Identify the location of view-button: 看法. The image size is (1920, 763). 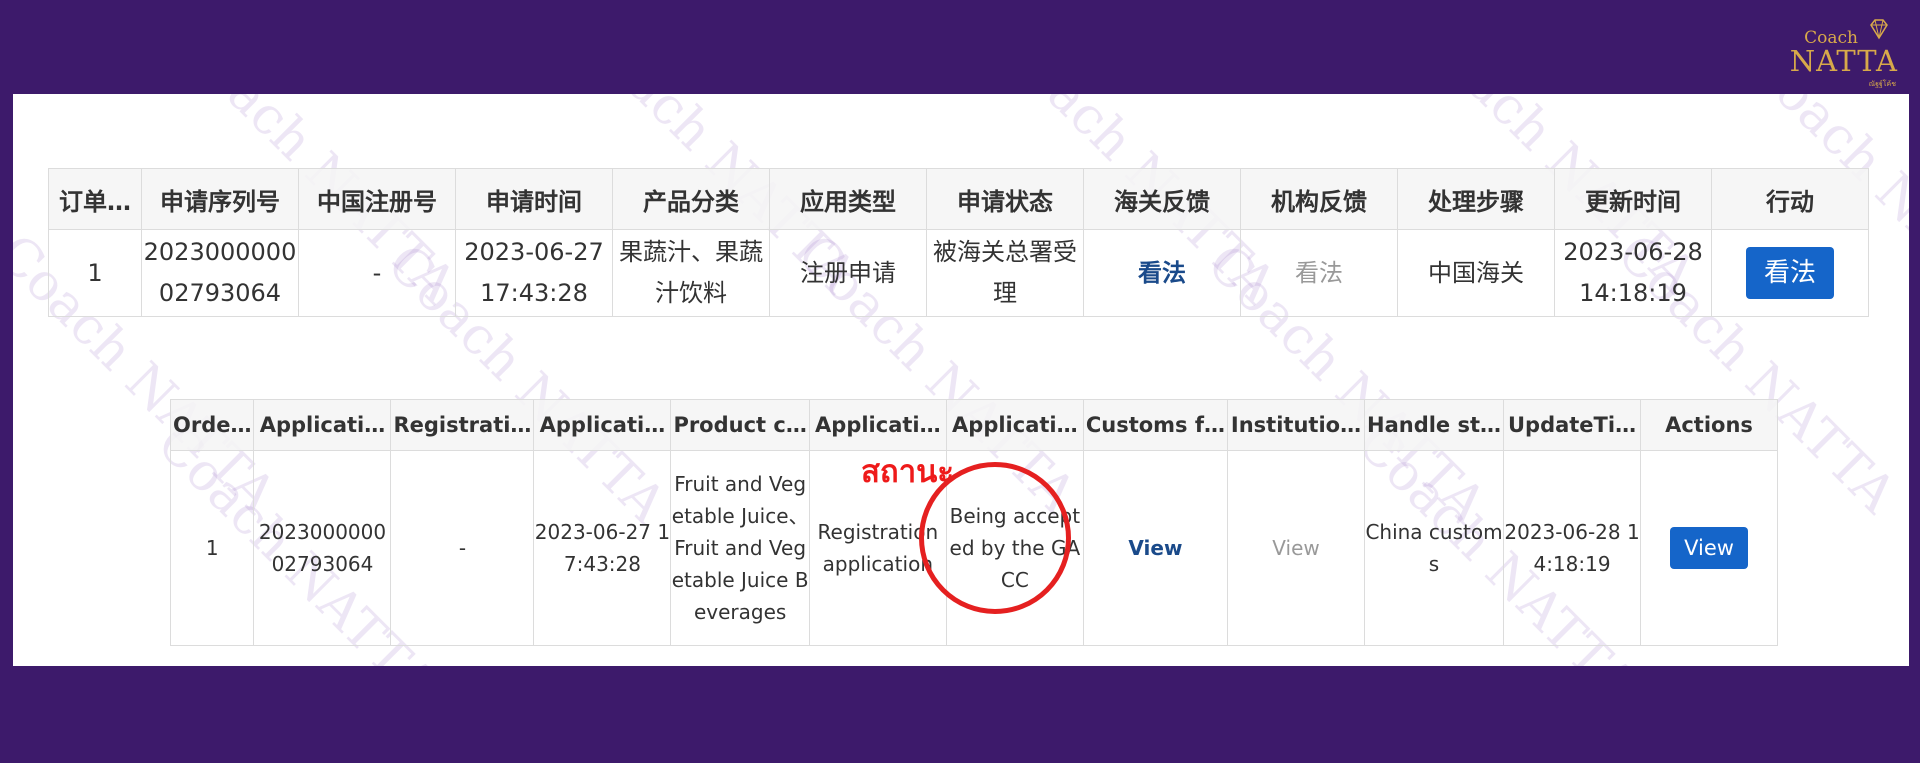
(1789, 273).